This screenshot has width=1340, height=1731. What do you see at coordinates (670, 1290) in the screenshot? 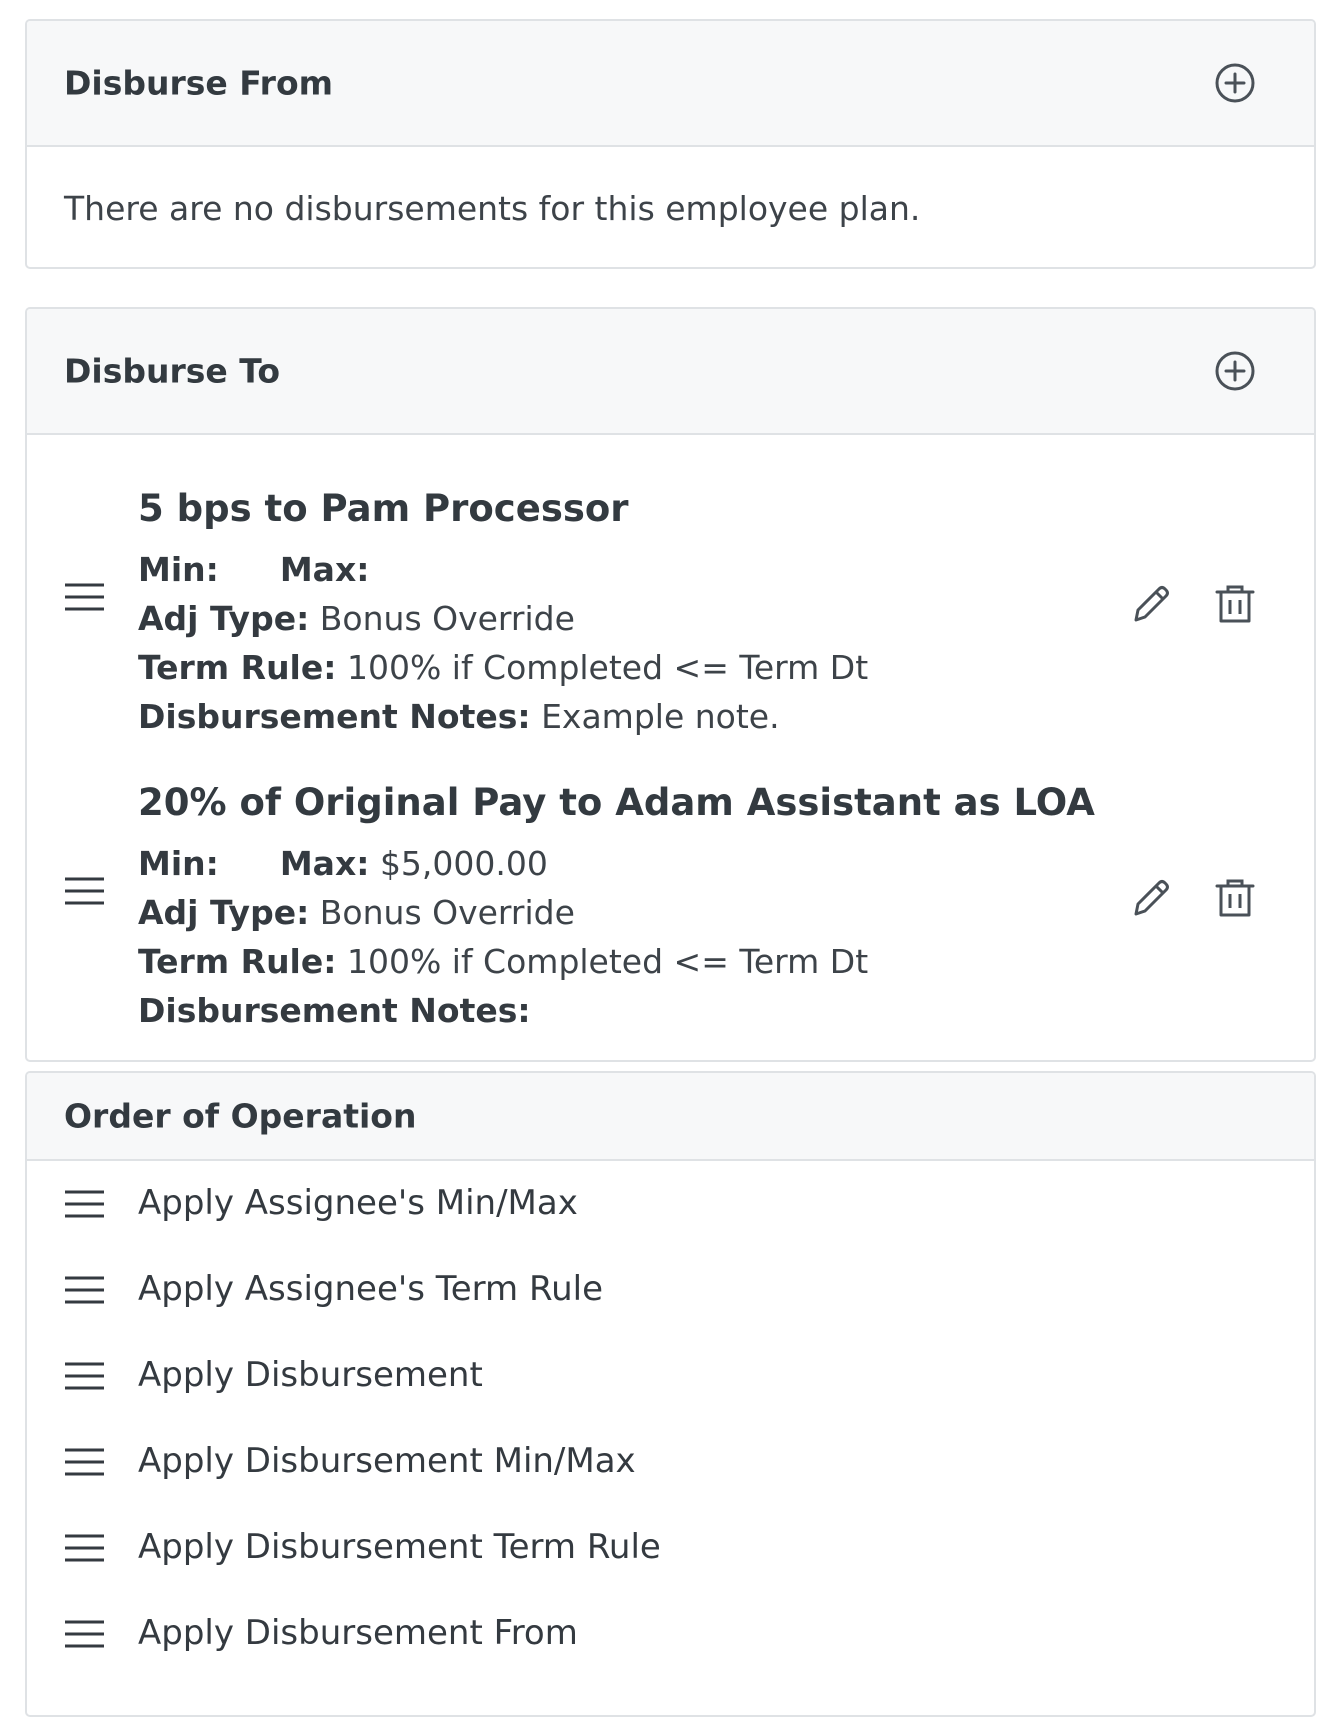
I see `operation-item: Apply Assignee's Term Rule` at bounding box center [670, 1290].